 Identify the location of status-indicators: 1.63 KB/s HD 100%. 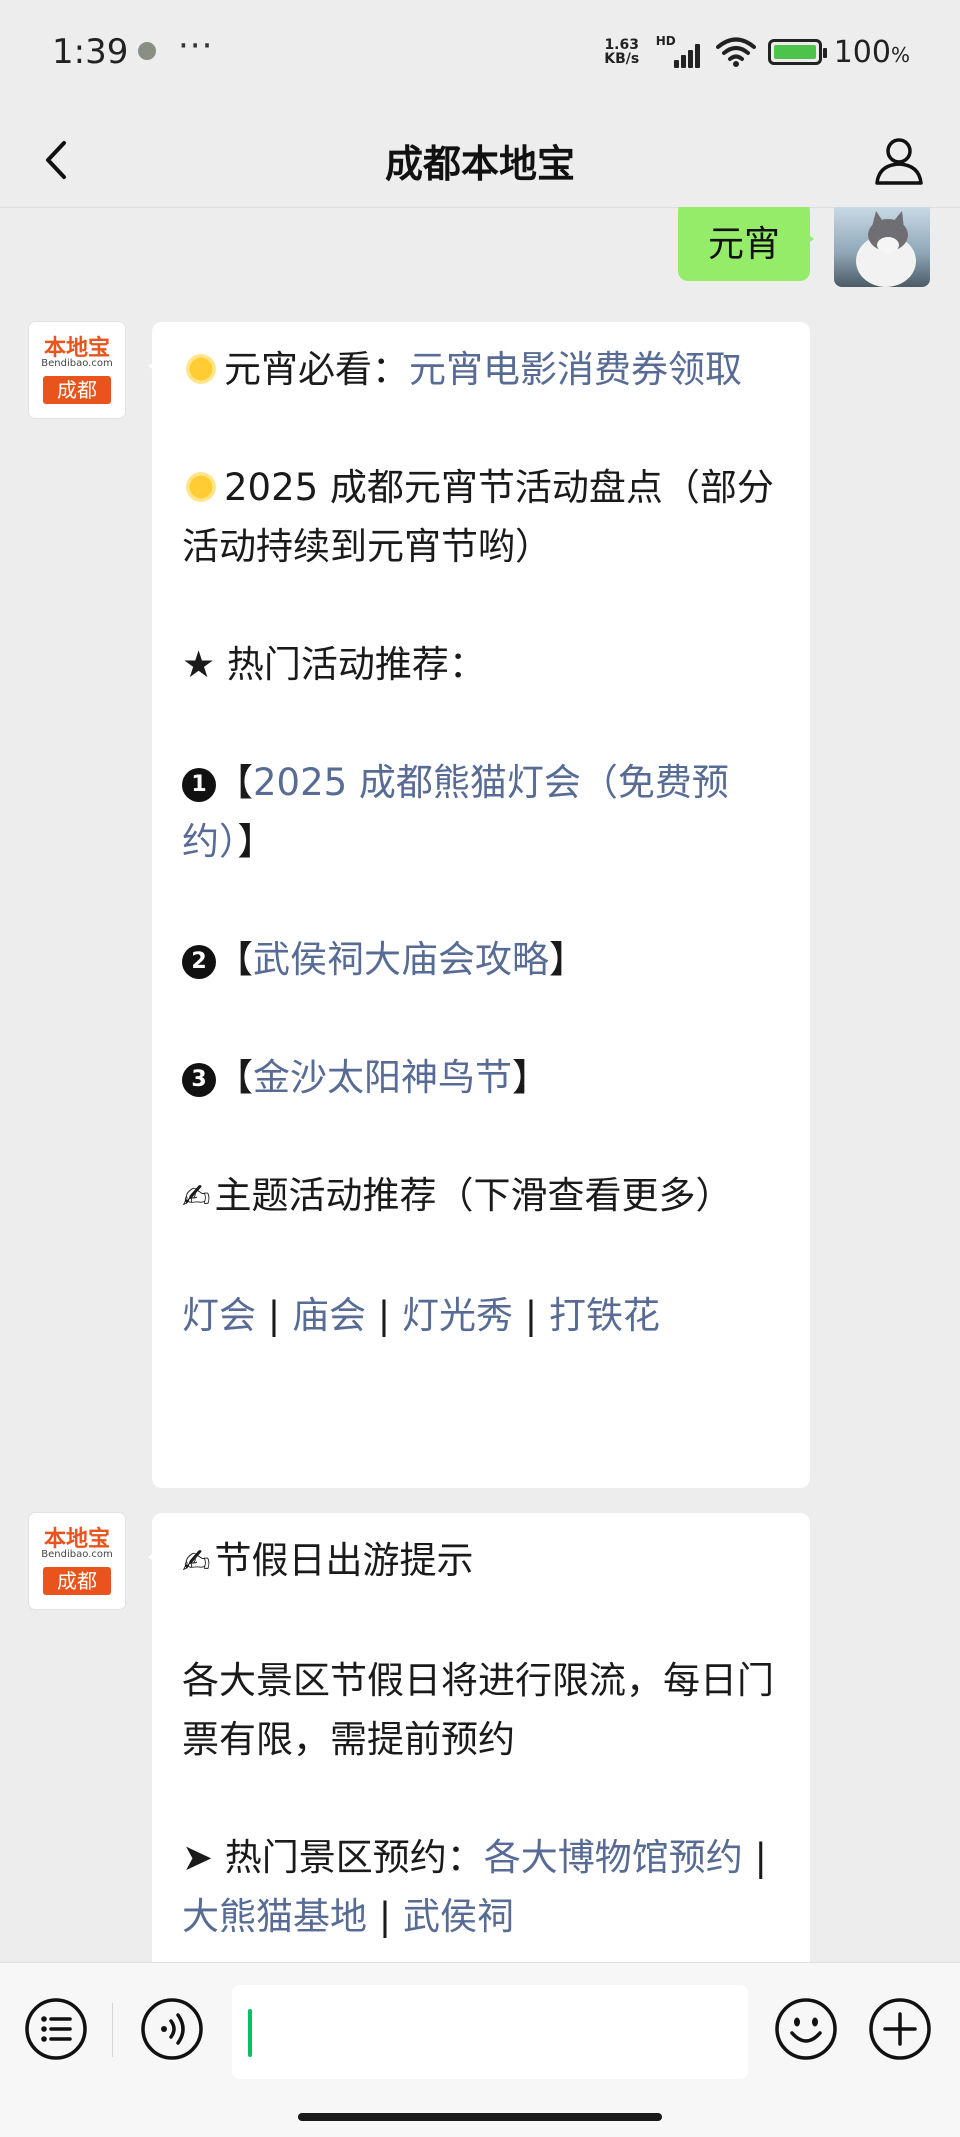
(755, 52).